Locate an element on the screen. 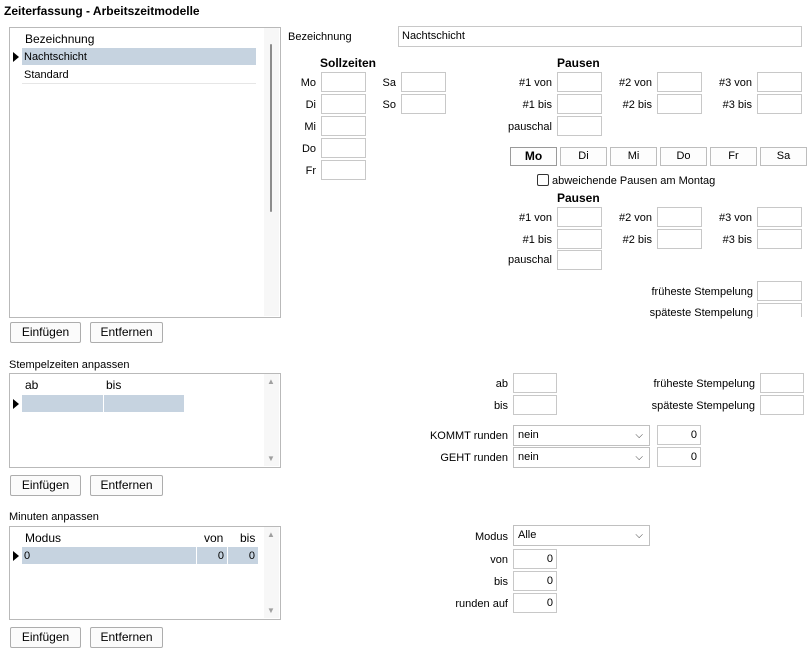  pause3-von-input is located at coordinates (779, 82).